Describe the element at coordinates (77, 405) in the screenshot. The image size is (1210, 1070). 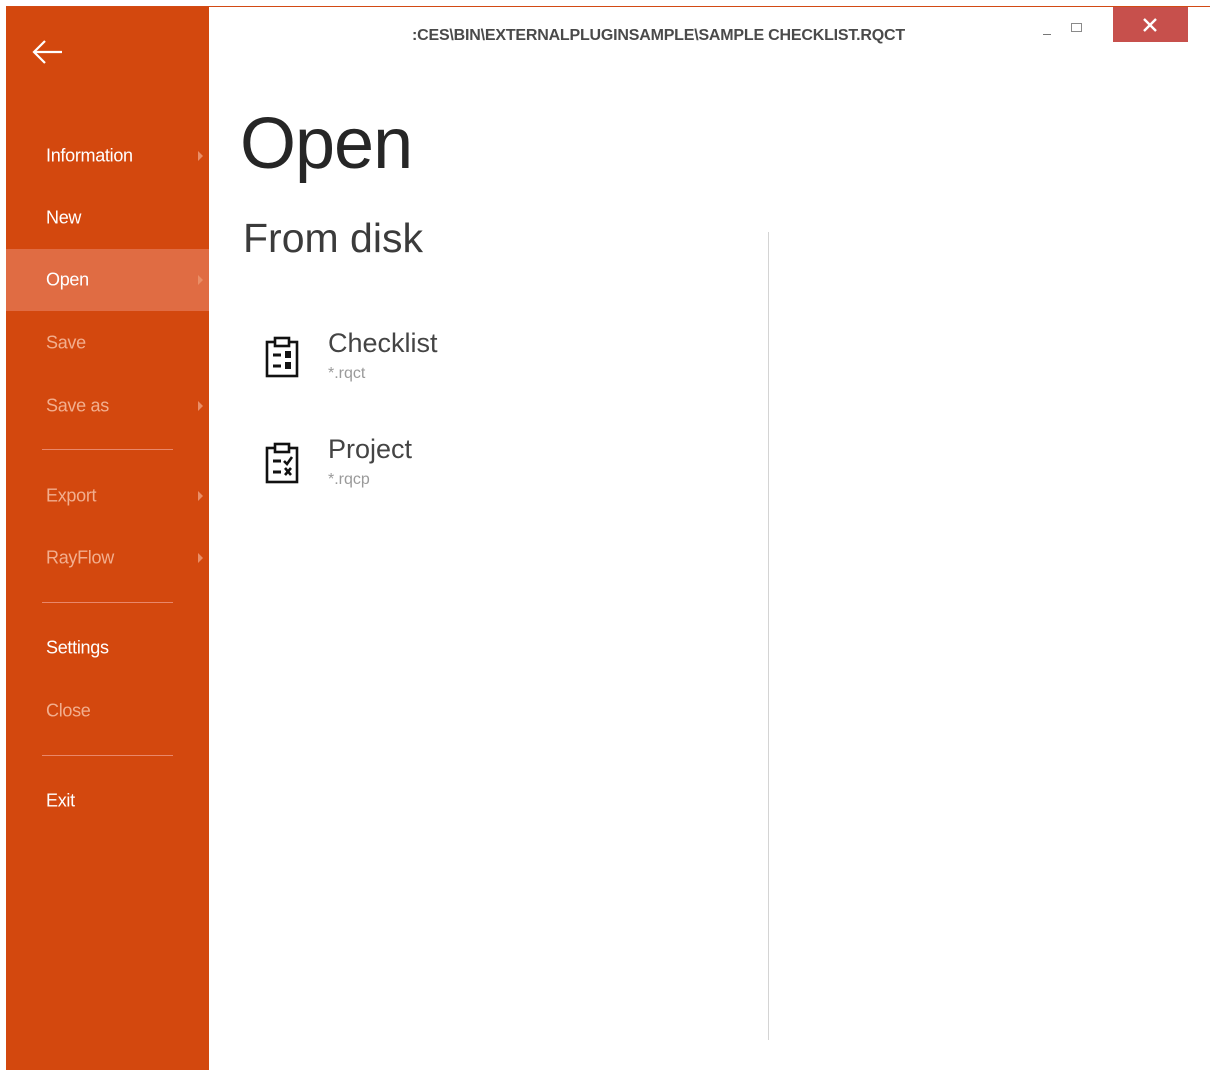
I see `sidebar-item-label: Save as` at that location.